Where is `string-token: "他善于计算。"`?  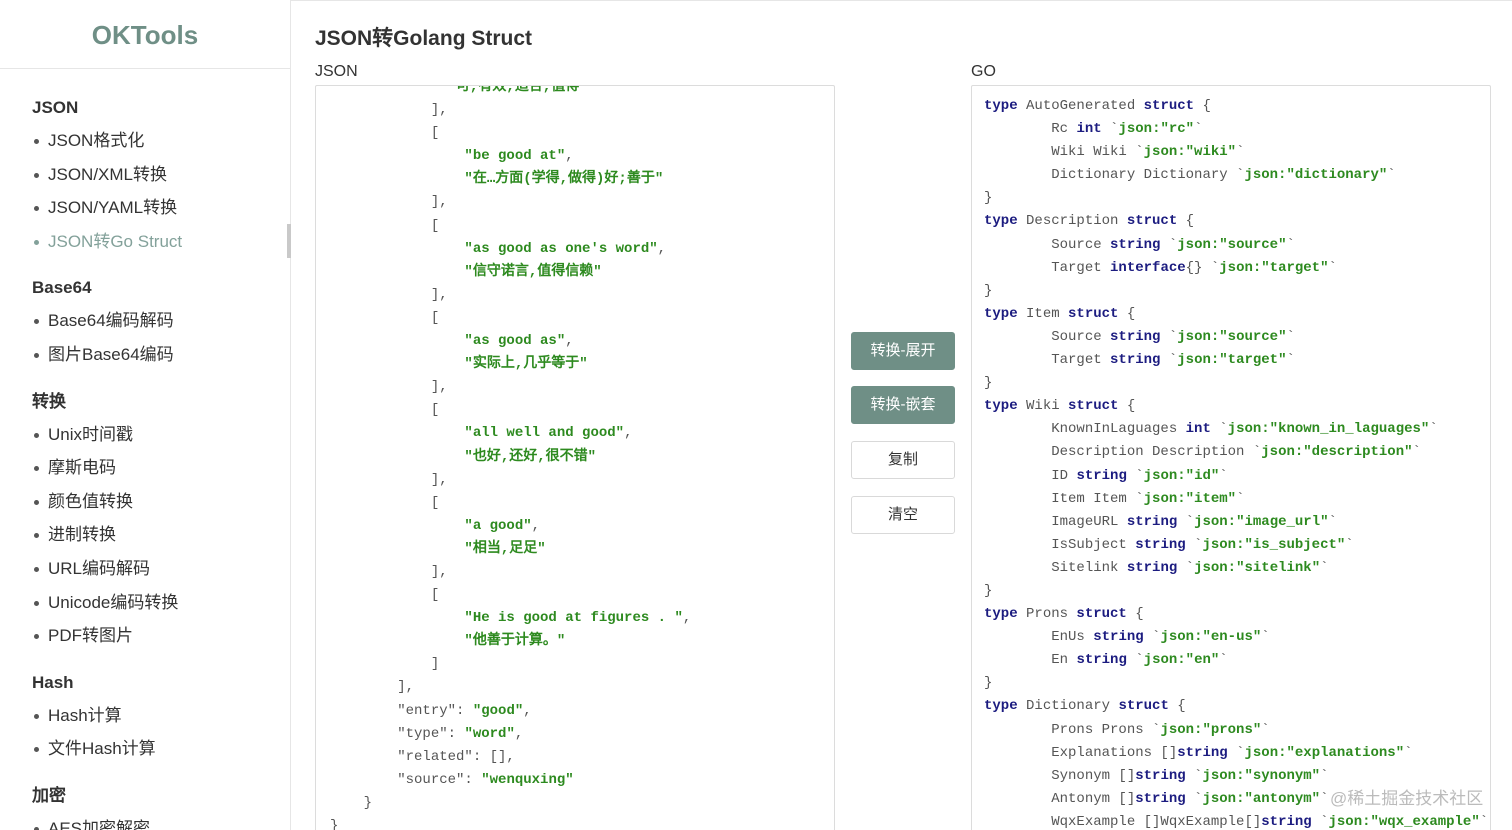
string-token: "他善于计算。" is located at coordinates (515, 641).